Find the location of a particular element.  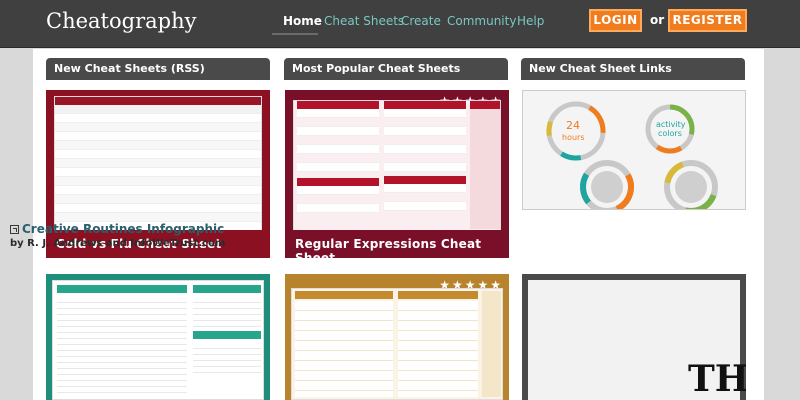

link-title: Creative Routines Infographic is located at coordinates (117, 229).